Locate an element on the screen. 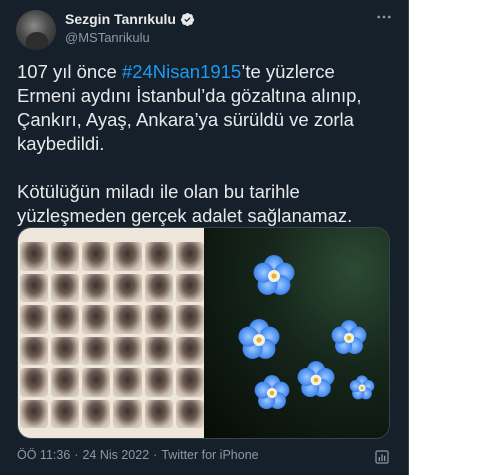 The width and height of the screenshot is (500, 475). author-handle: @MSTanrikulu is located at coordinates (107, 37).